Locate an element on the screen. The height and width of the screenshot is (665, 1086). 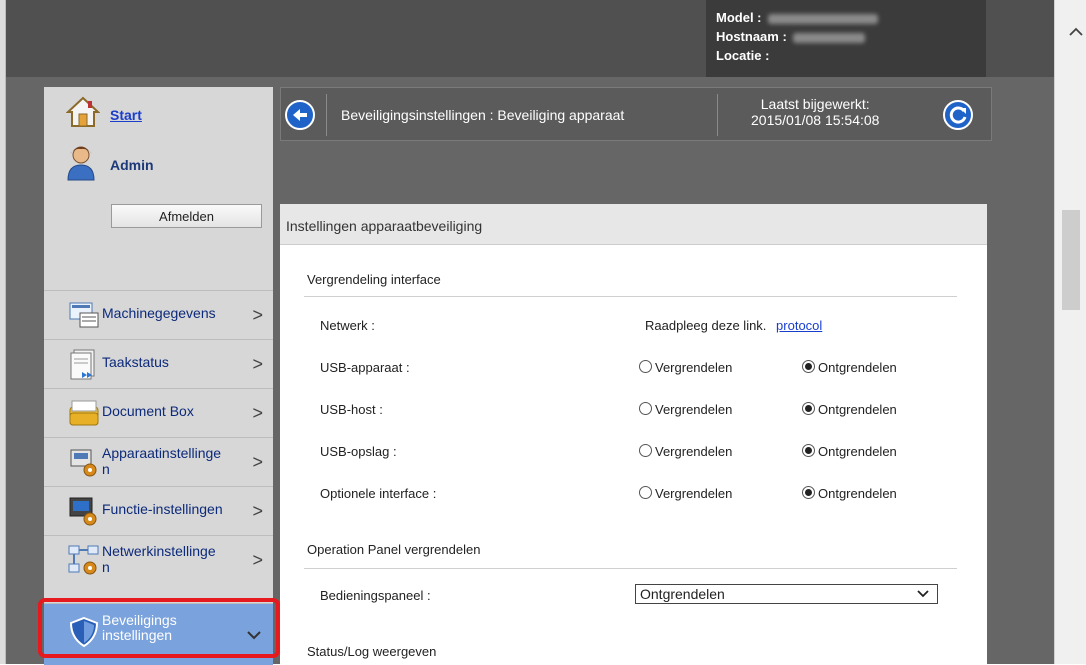
document-box-icon is located at coordinates (84, 413).